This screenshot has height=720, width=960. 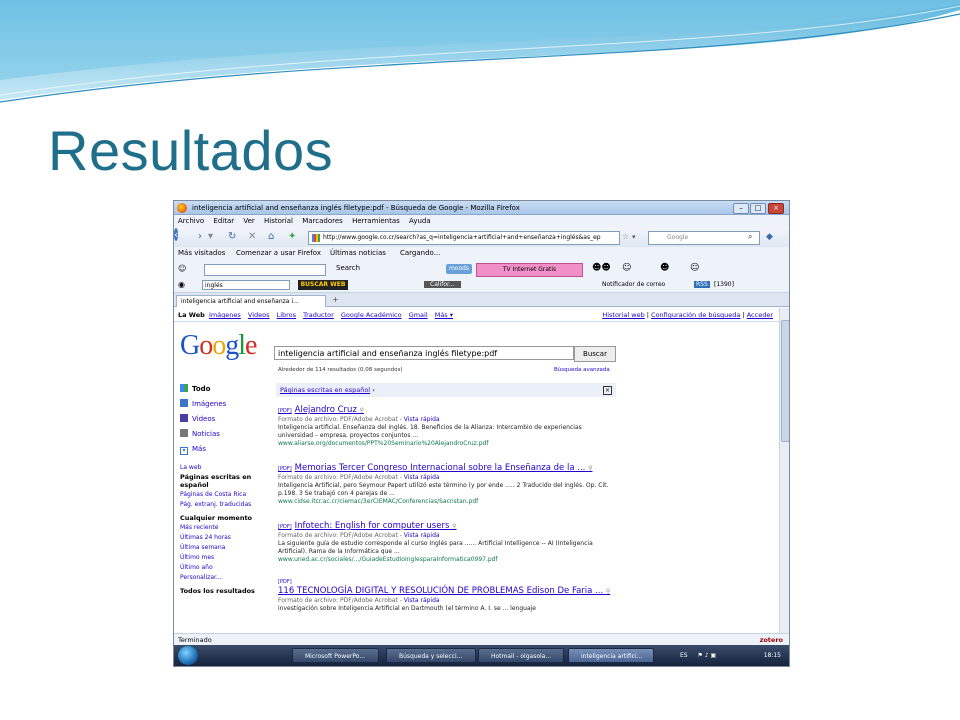 What do you see at coordinates (760, 315) in the screenshot?
I see `sign-in-link: Acceder` at bounding box center [760, 315].